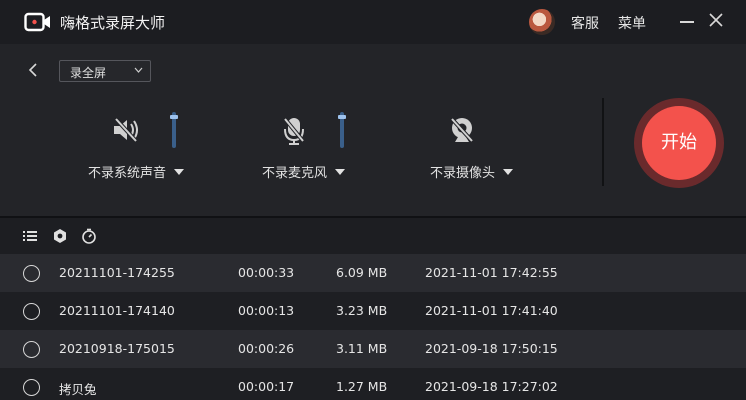  Describe the element at coordinates (60, 236) in the screenshot. I see `settings-hex-icon` at that location.